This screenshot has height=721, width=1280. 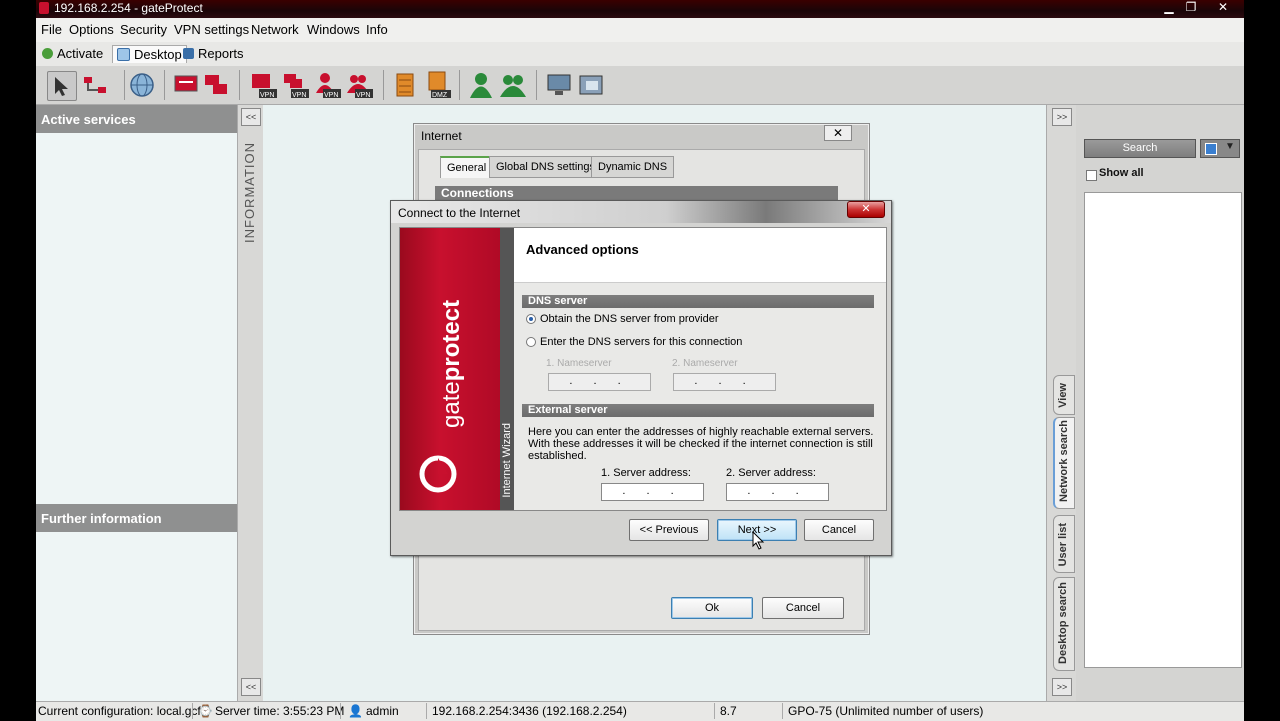 What do you see at coordinates (95, 85) in the screenshot?
I see `connect-tool-icon` at bounding box center [95, 85].